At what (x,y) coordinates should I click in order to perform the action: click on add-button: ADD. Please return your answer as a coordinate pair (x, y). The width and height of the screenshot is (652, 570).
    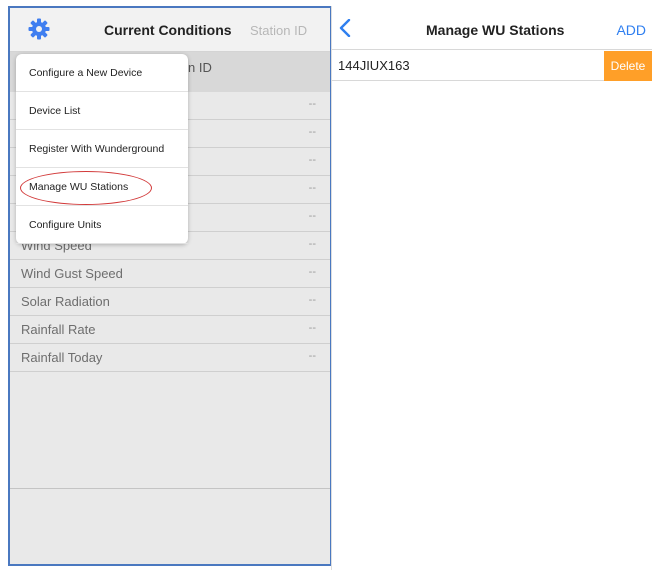
    Looking at the image, I should click on (631, 30).